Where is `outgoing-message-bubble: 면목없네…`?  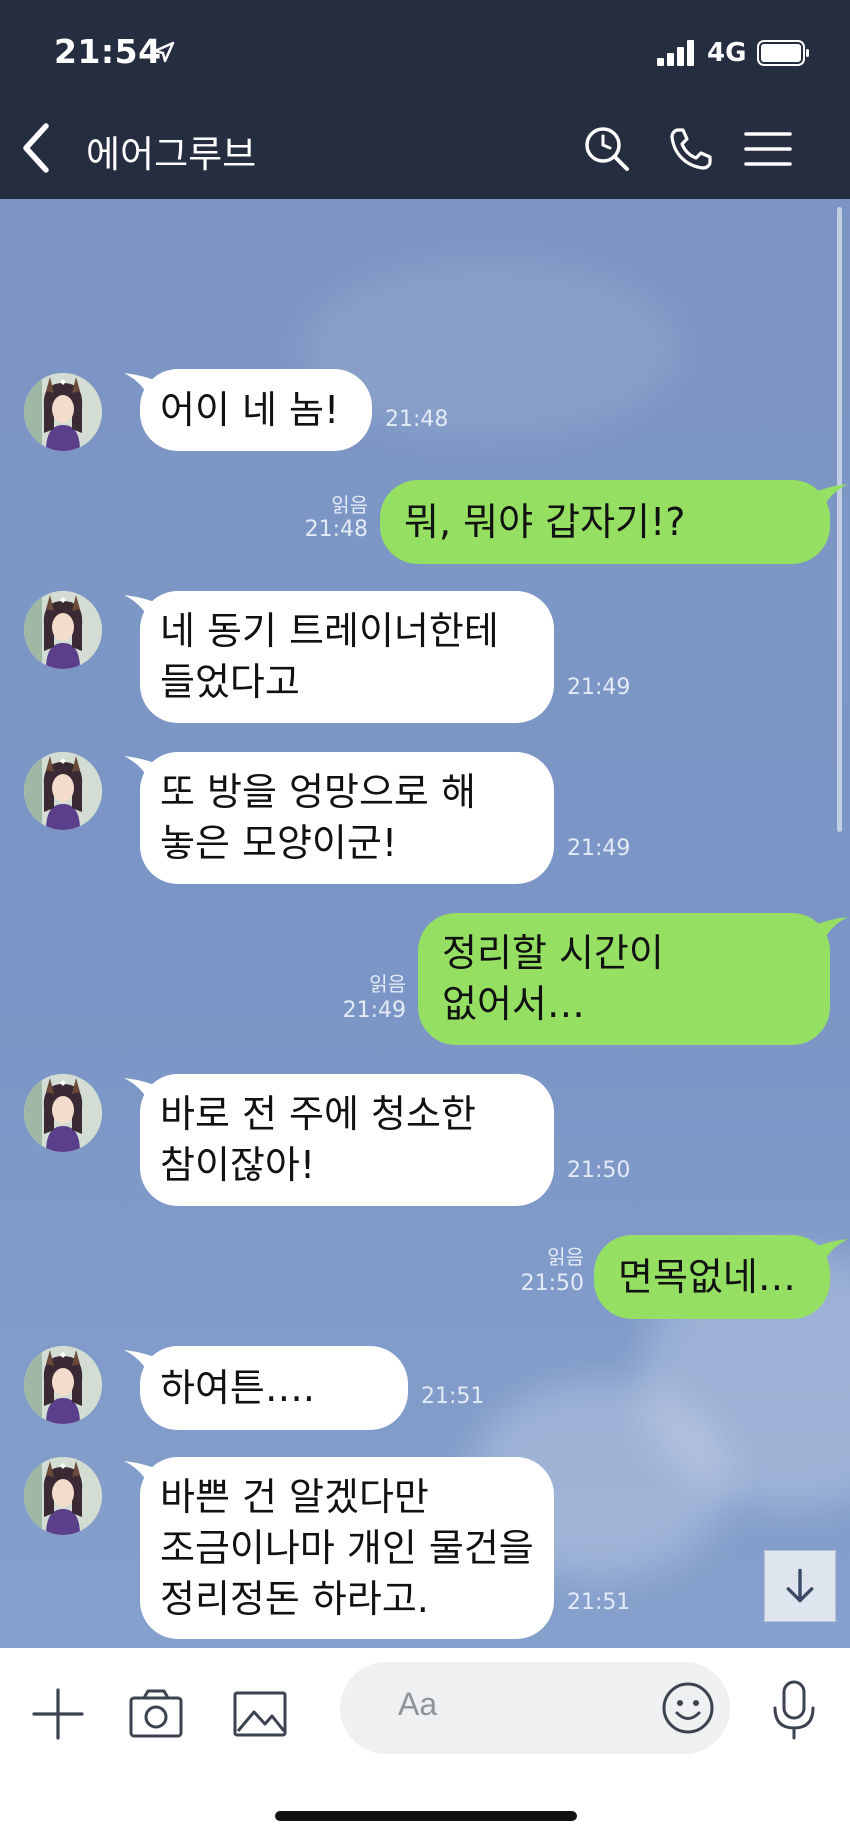 outgoing-message-bubble: 면목없네… is located at coordinates (712, 1277).